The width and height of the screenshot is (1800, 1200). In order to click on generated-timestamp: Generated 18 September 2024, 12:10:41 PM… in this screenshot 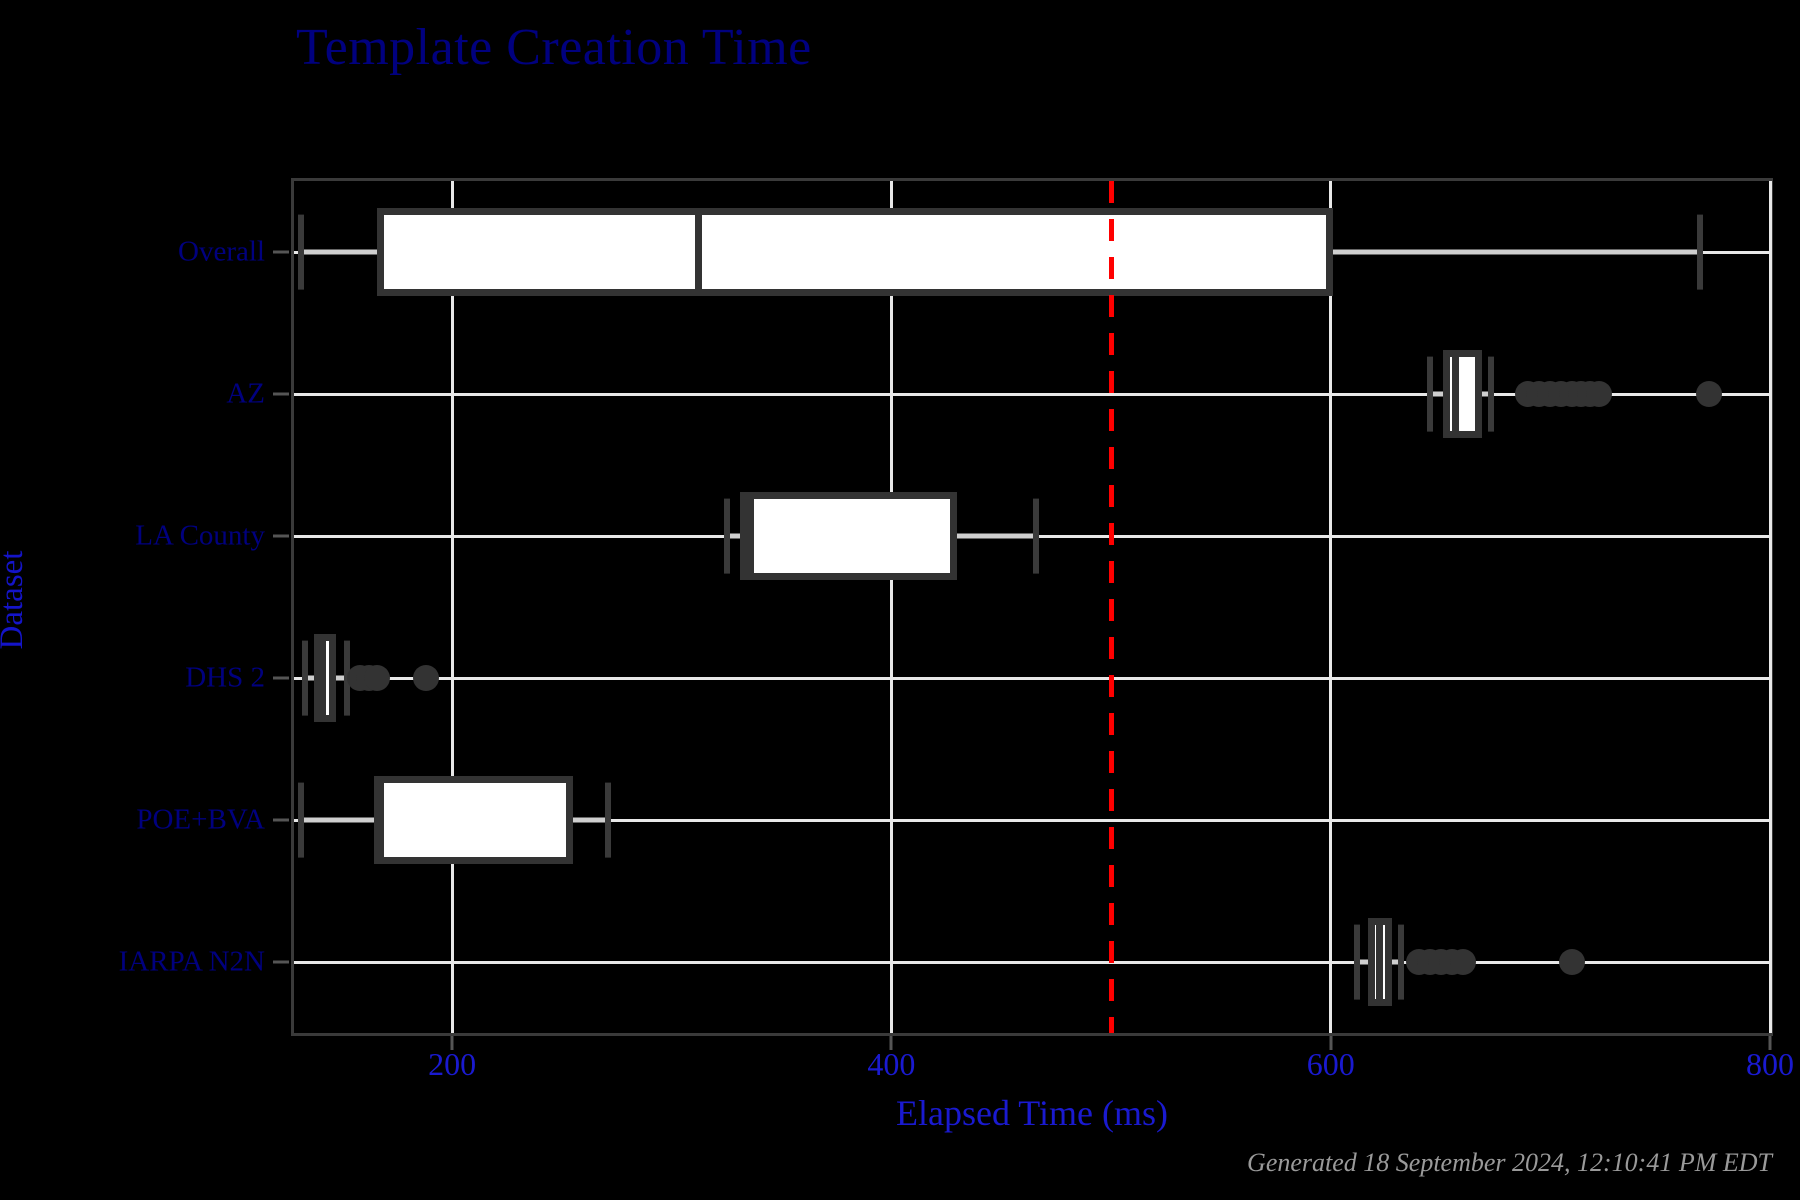, I will do `click(1509, 1162)`.